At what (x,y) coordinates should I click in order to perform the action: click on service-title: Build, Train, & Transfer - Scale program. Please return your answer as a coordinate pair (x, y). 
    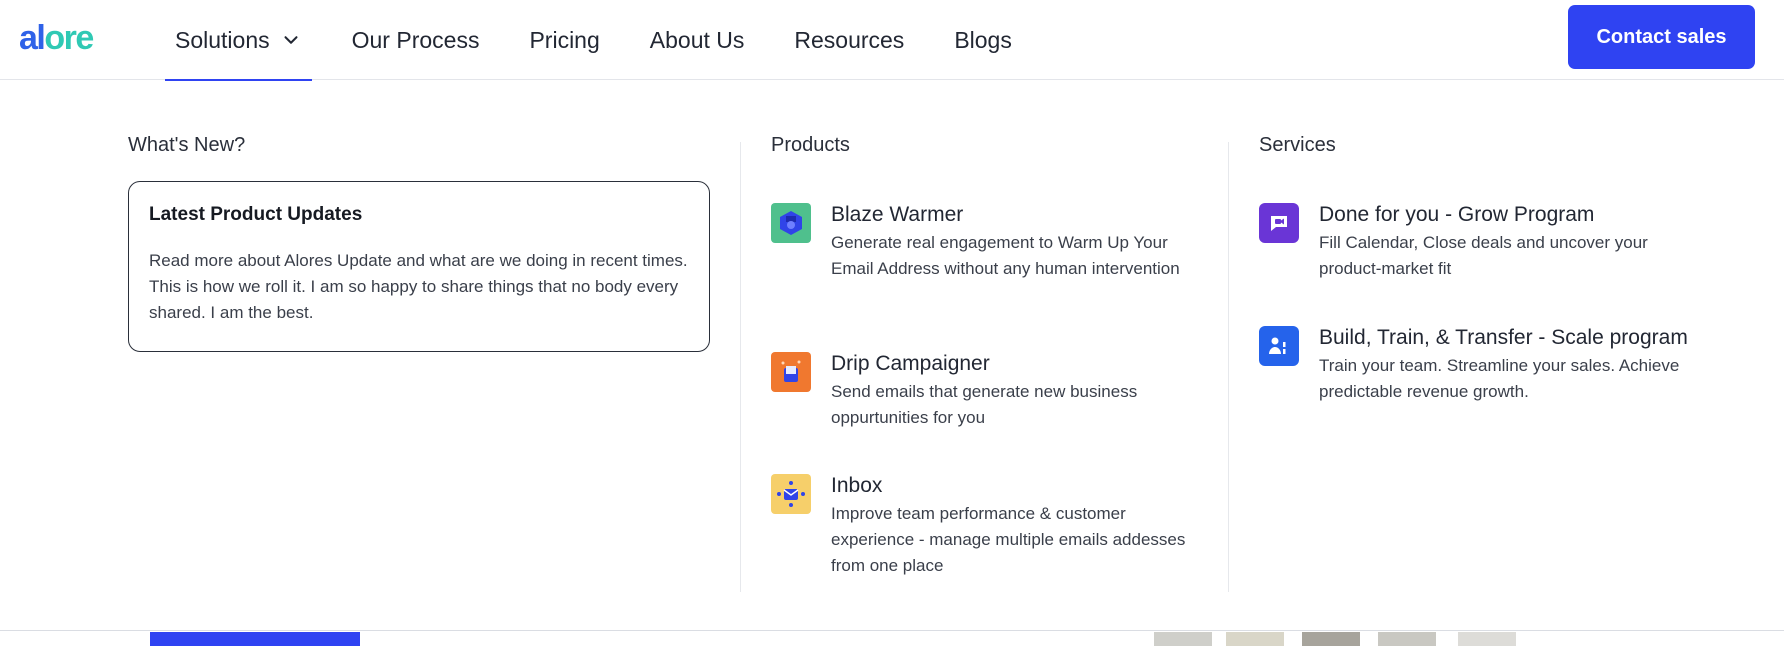
    Looking at the image, I should click on (1503, 337).